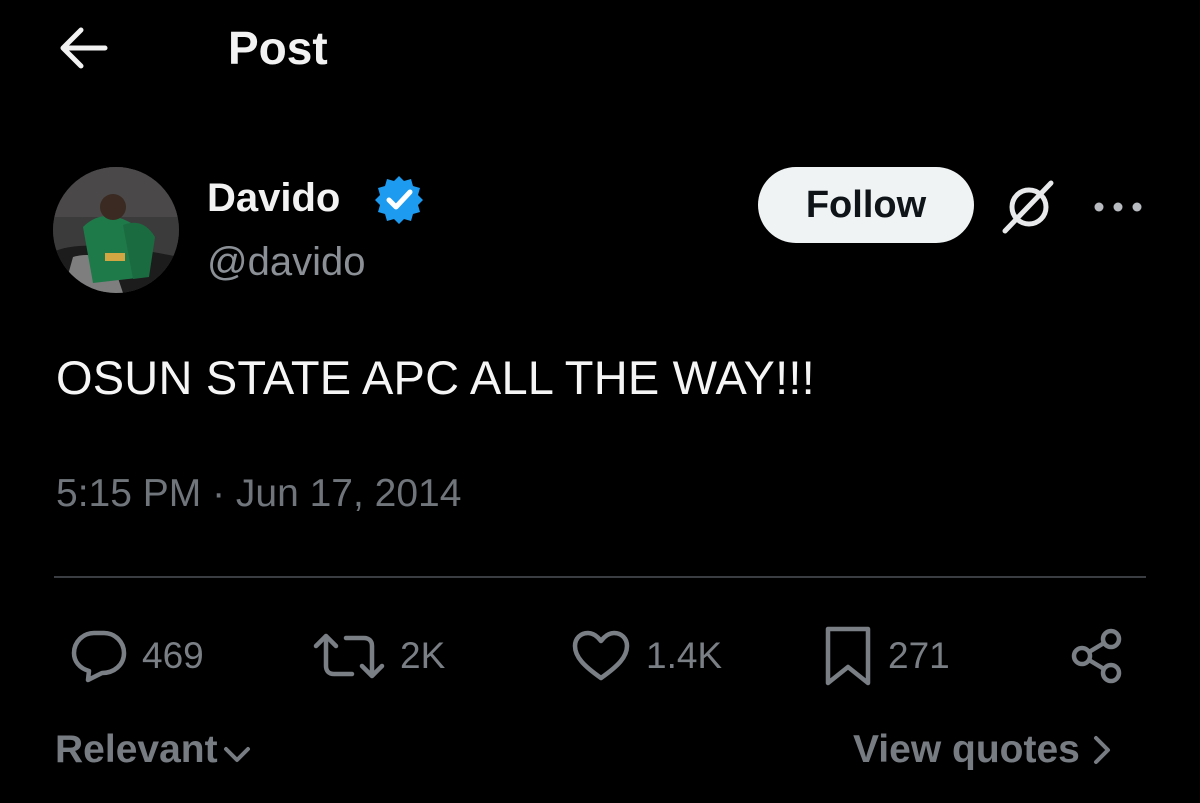  What do you see at coordinates (1101, 750) in the screenshot?
I see `chevron-right-icon` at bounding box center [1101, 750].